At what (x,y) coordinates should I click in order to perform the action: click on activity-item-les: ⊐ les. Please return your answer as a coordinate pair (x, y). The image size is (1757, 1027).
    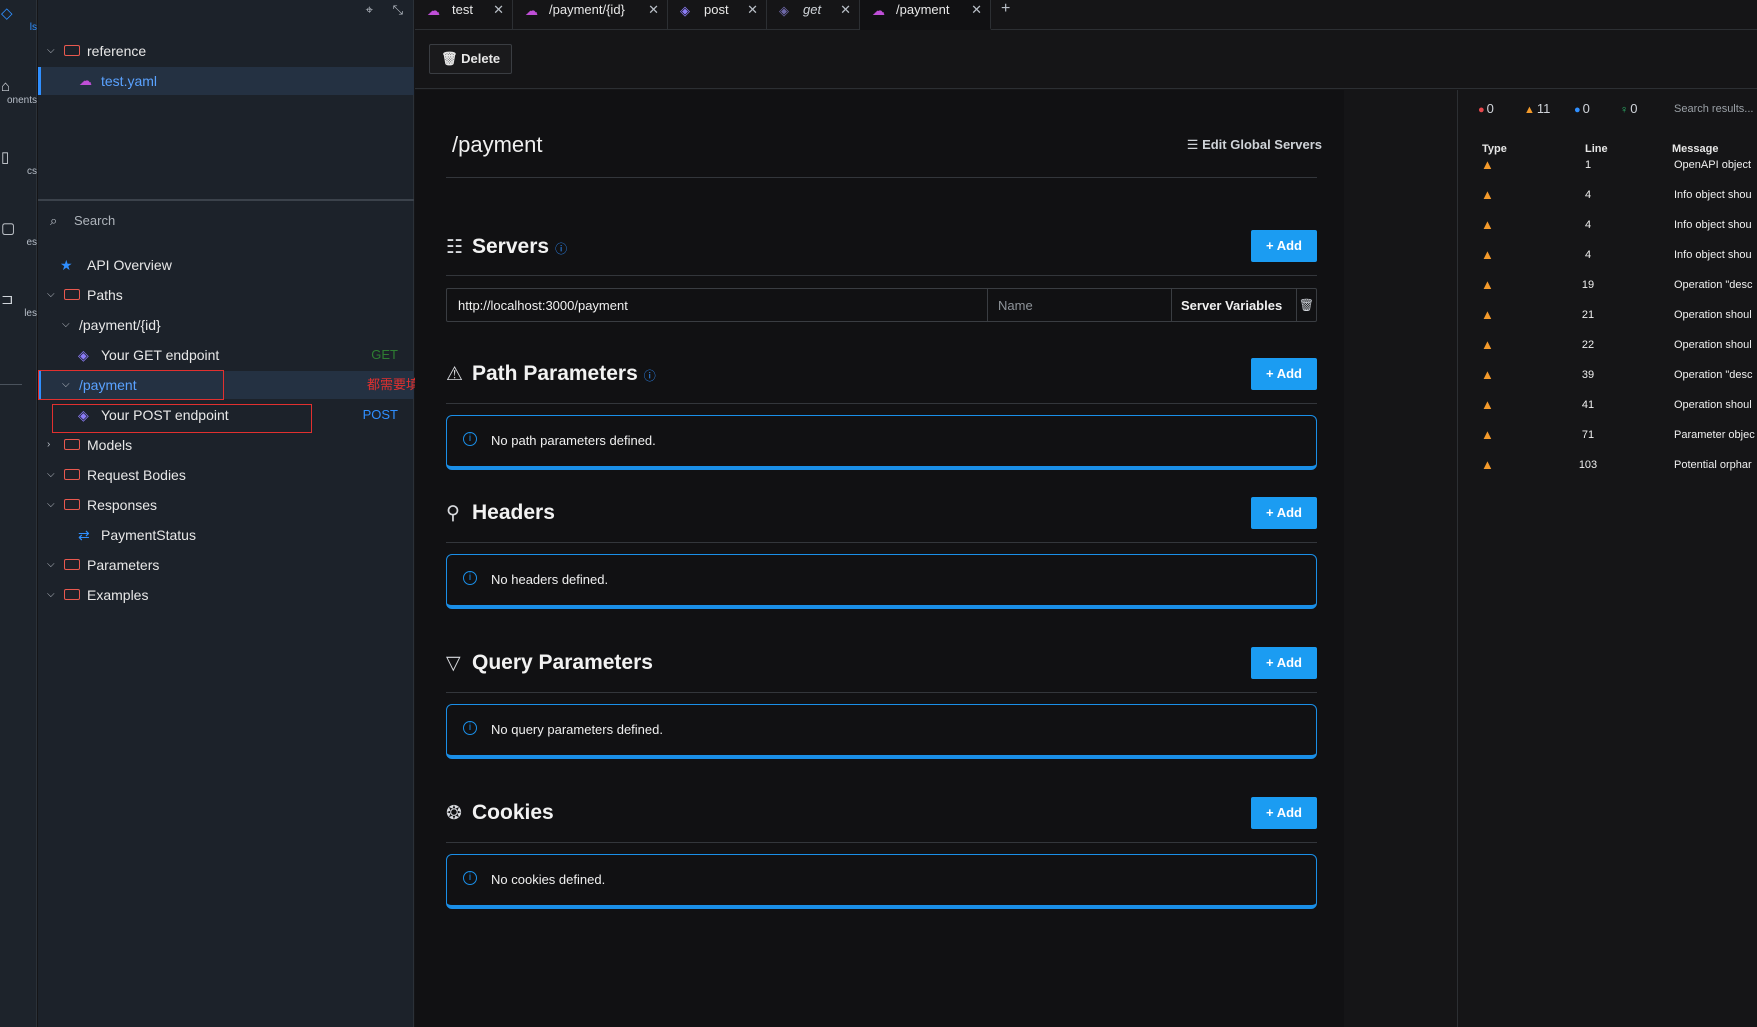
    Looking at the image, I should click on (18, 304).